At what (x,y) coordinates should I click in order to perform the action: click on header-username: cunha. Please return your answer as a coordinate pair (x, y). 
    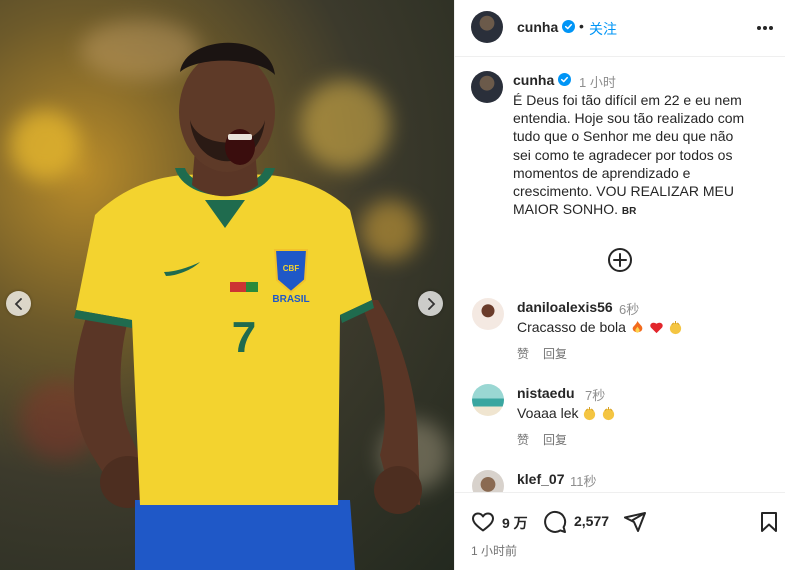
    Looking at the image, I should click on (537, 27).